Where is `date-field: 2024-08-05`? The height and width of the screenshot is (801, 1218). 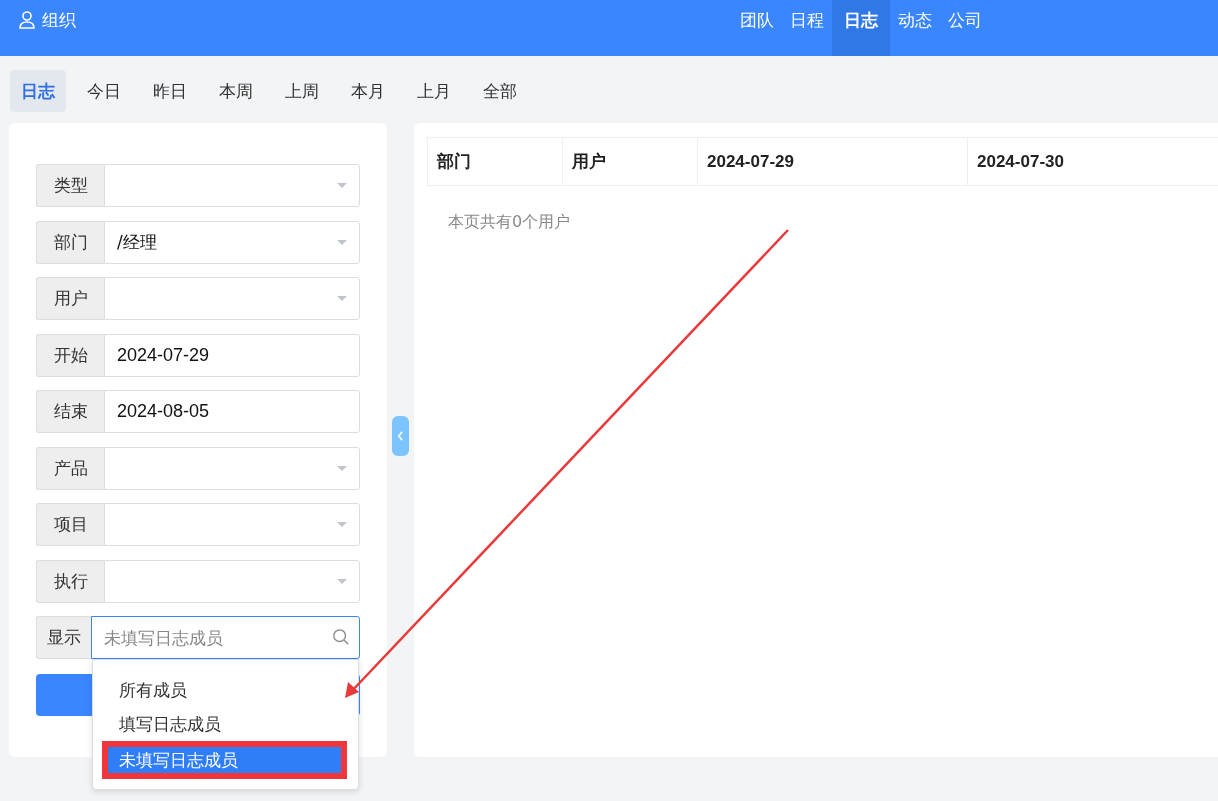 date-field: 2024-08-05 is located at coordinates (232, 411).